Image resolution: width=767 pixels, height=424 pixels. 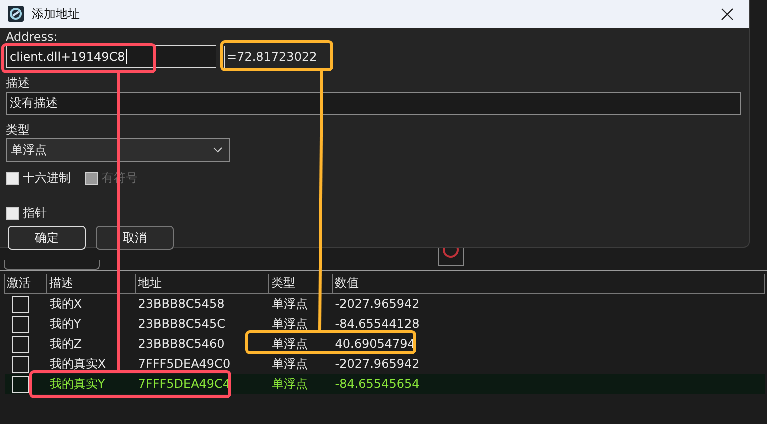 What do you see at coordinates (32, 37) in the screenshot?
I see `address-label: Address:` at bounding box center [32, 37].